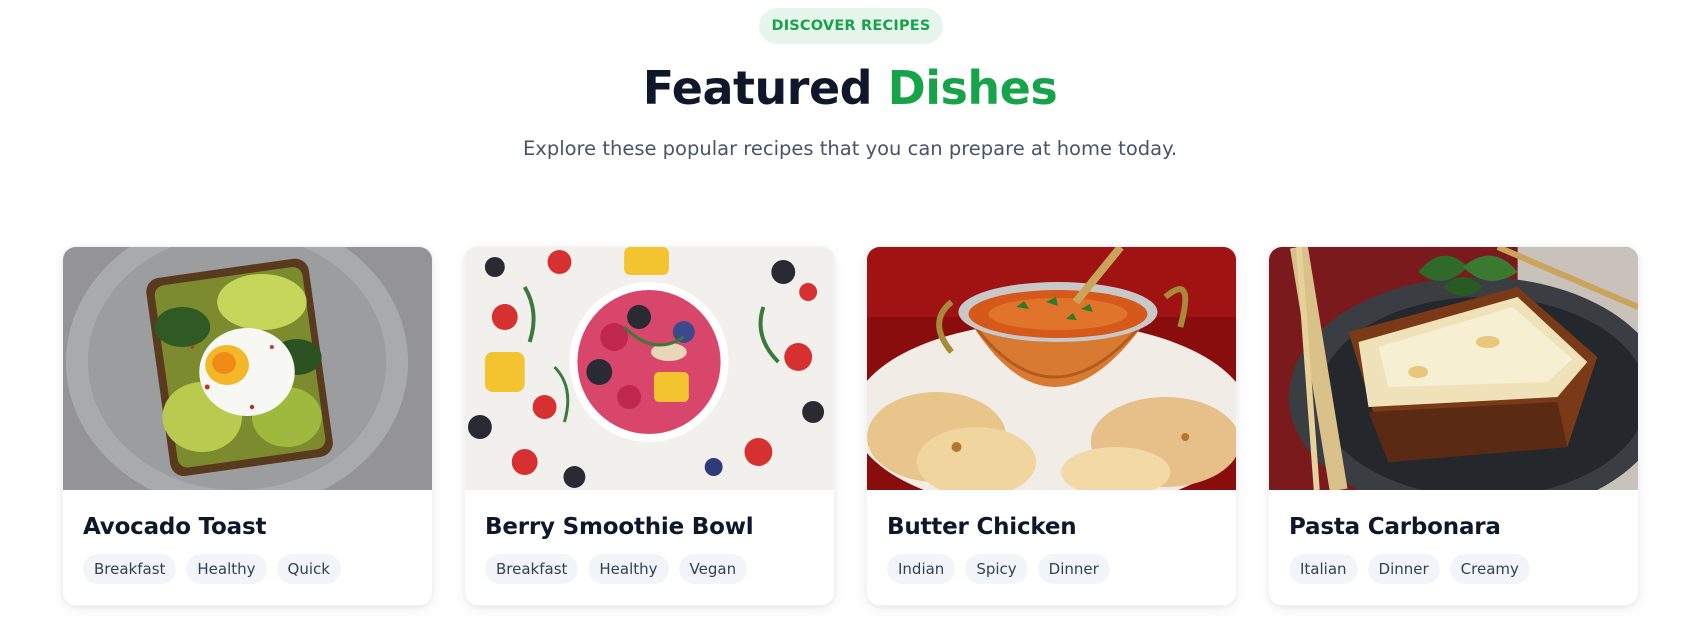  I want to click on recipe-card-body: Pasta Carbonara Italian Dinner Creamy, so click(1453, 537).